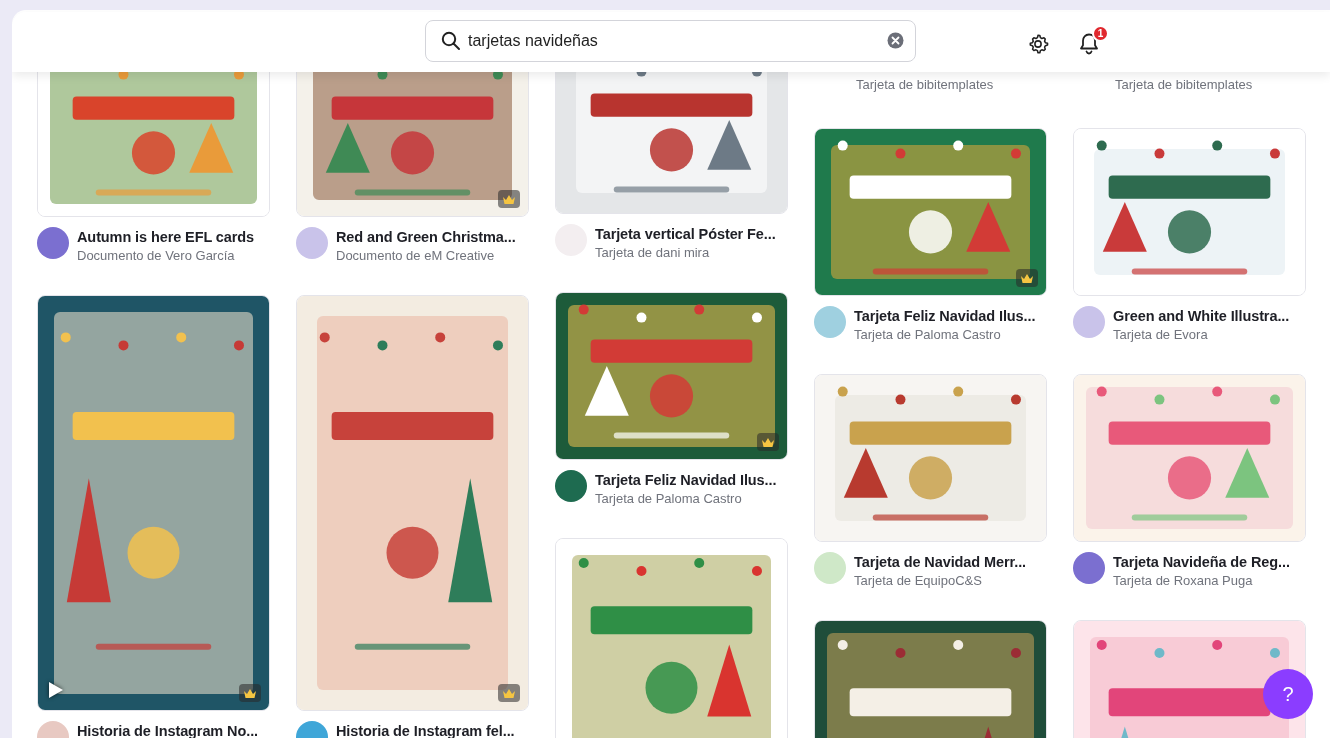 This screenshot has height=738, width=1330. What do you see at coordinates (1161, 335) in the screenshot?
I see `card-author: Tarjeta de Evora` at bounding box center [1161, 335].